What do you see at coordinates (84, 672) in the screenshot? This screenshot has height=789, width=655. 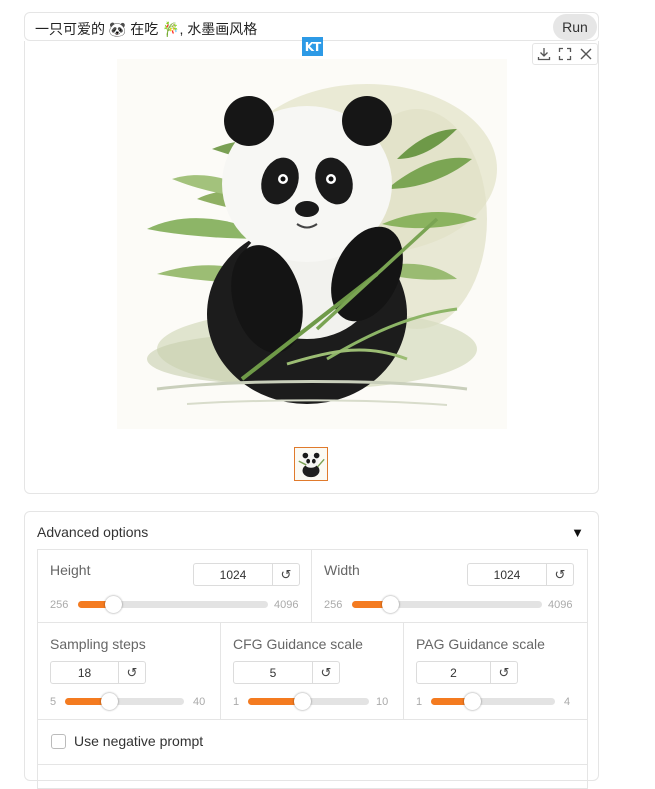 I see `sampling-steps-value: 18` at bounding box center [84, 672].